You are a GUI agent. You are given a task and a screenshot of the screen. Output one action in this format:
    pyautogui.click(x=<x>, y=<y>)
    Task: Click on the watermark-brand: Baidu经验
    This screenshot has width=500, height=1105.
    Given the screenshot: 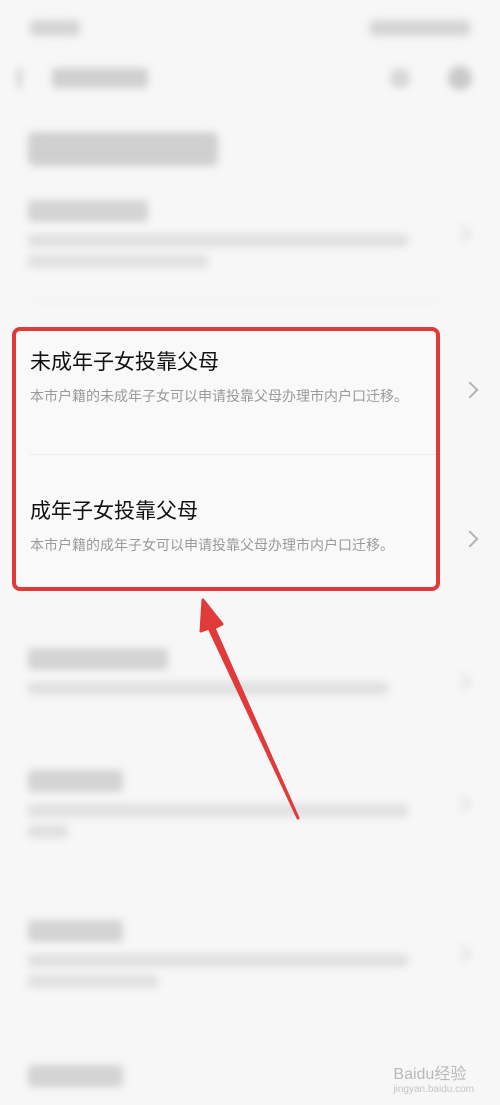 What is the action you would take?
    pyautogui.click(x=430, y=1074)
    